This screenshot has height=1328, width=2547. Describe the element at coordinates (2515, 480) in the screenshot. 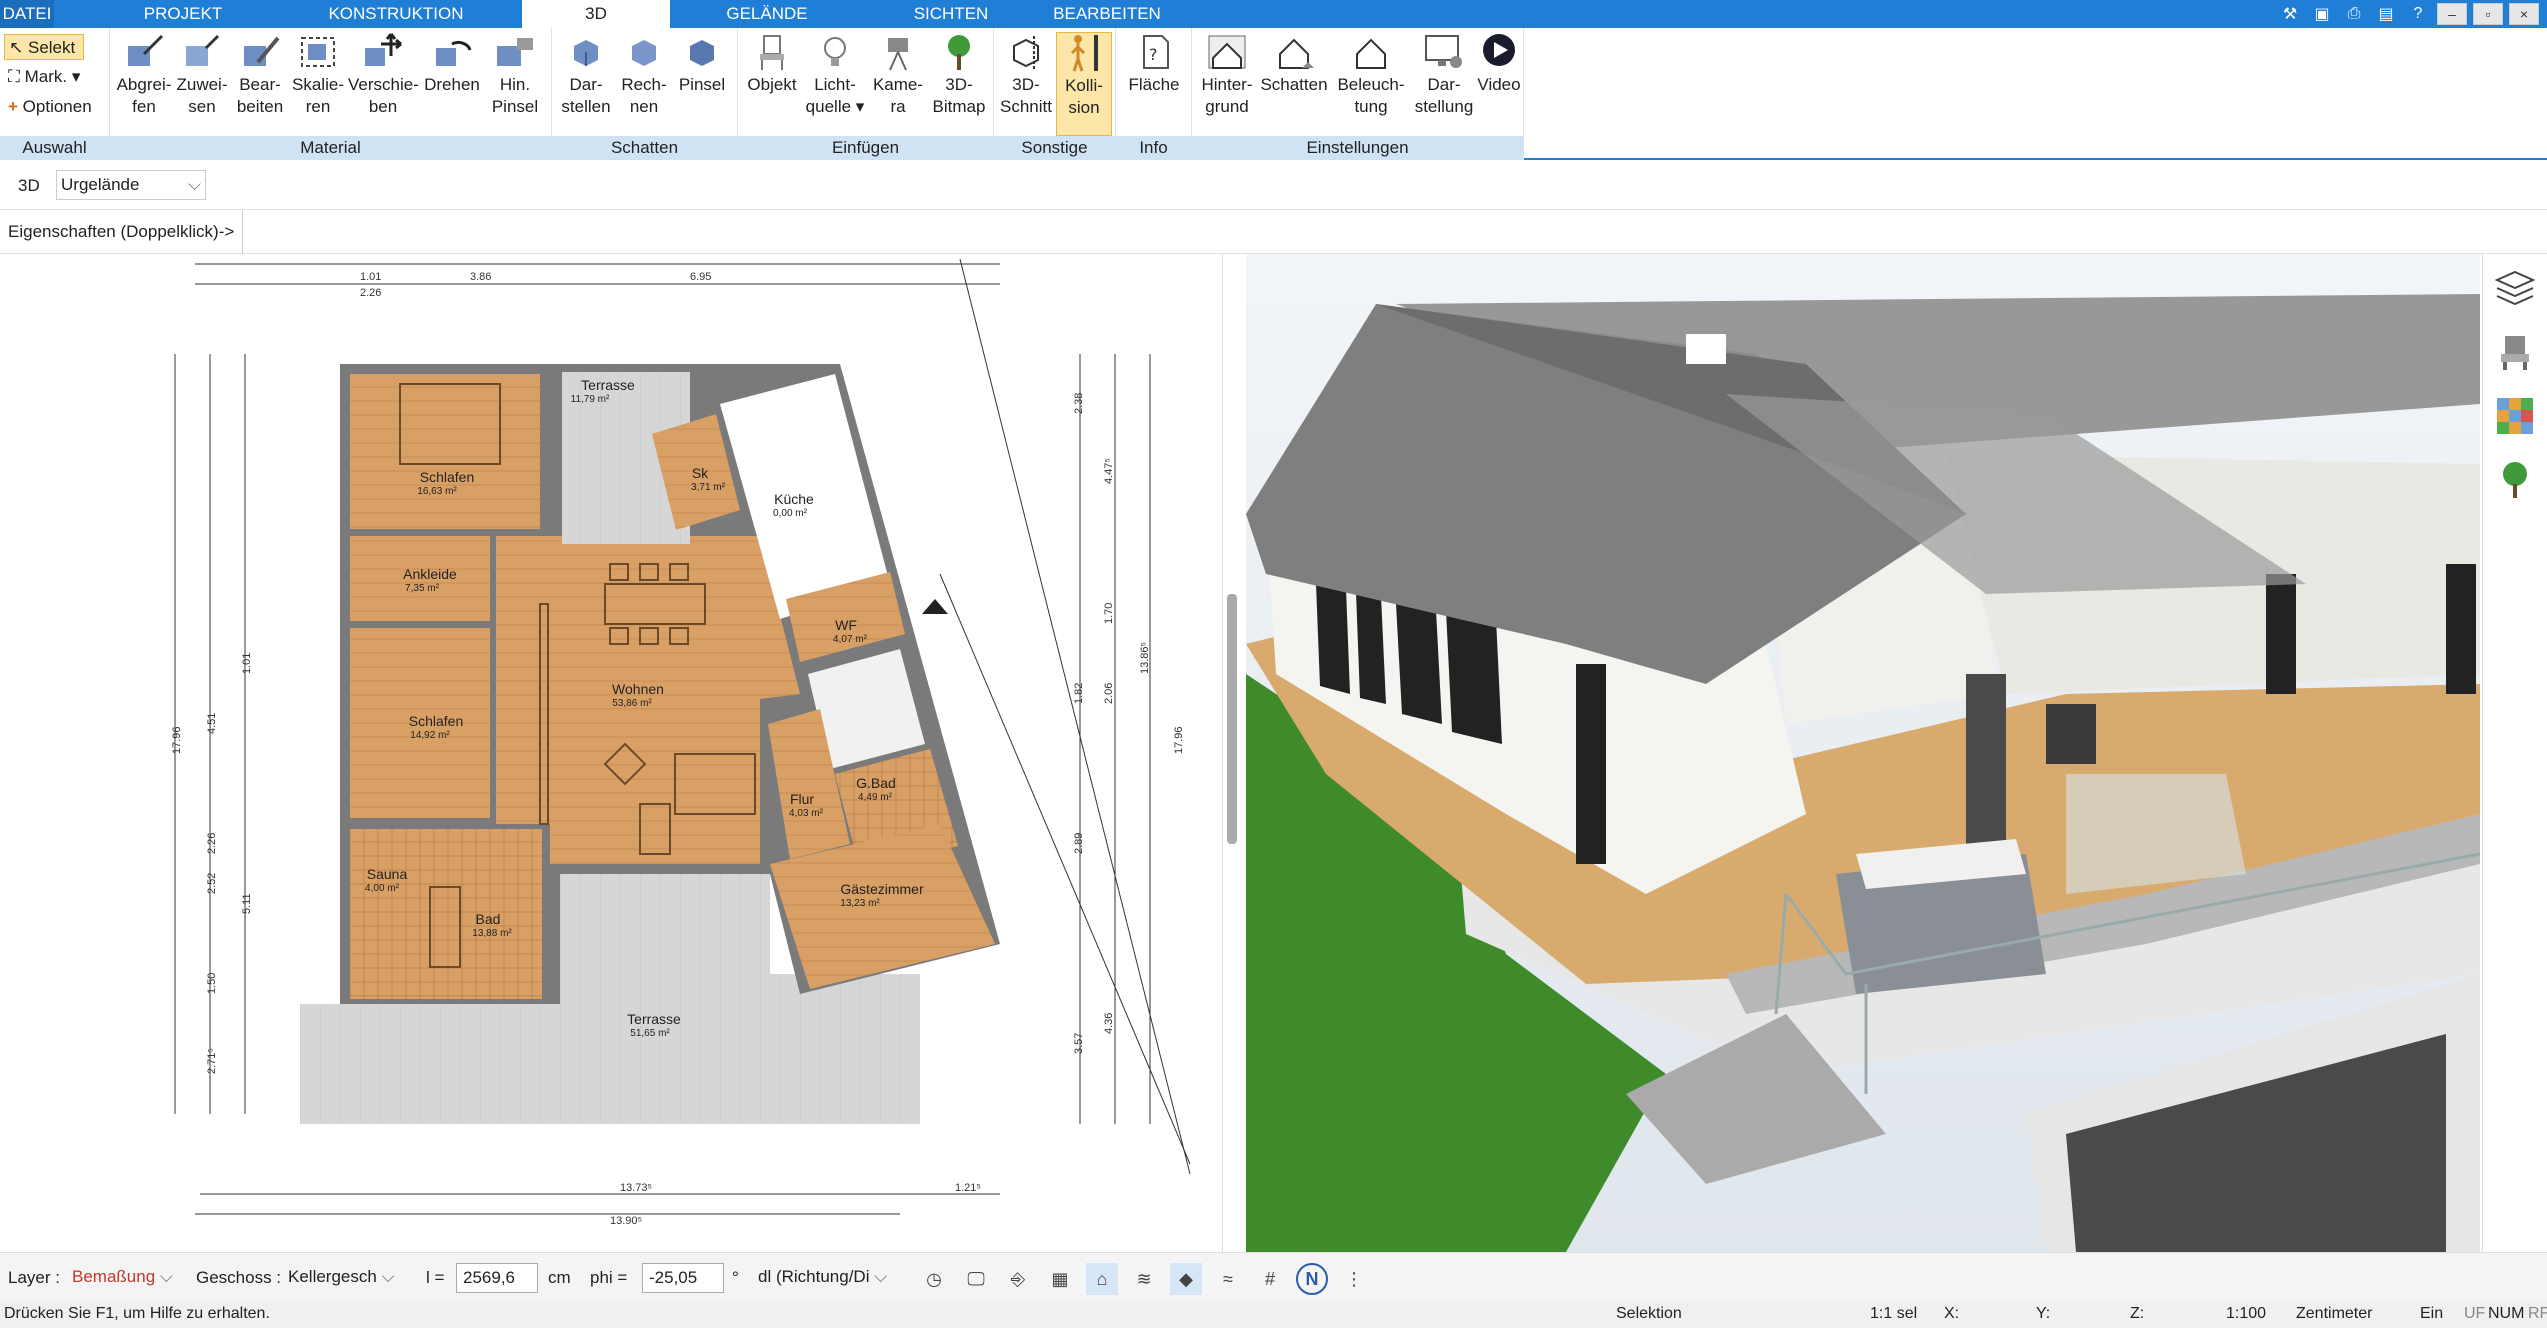

I see `plants-icon` at that location.